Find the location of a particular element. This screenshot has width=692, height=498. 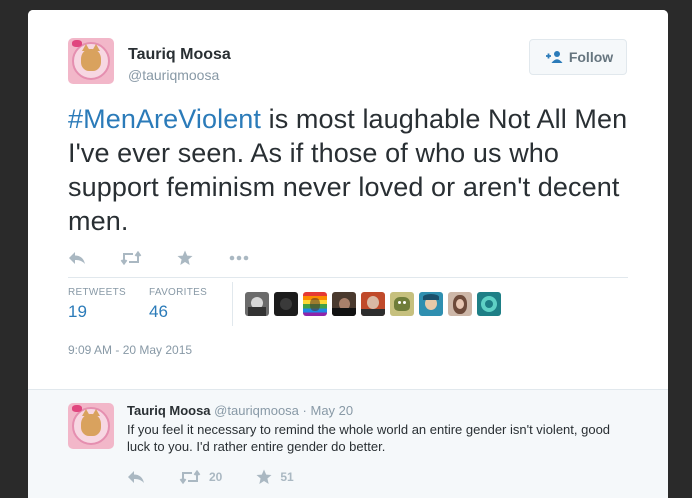

reply-actions: 20 51 is located at coordinates (210, 477).